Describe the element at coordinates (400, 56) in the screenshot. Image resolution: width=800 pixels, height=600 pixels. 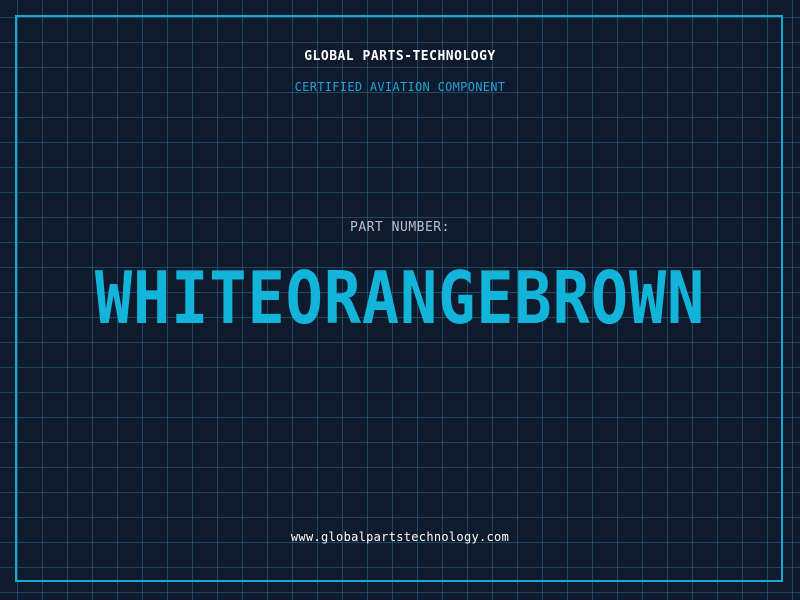
I see `company-name: GLOBAL PARTS-TECHNOLOGY` at that location.